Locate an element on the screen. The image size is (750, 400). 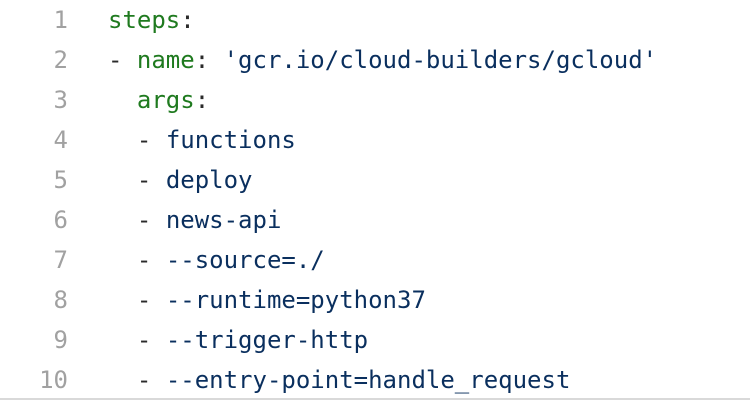
code-content: - deploy is located at coordinates (180, 180).